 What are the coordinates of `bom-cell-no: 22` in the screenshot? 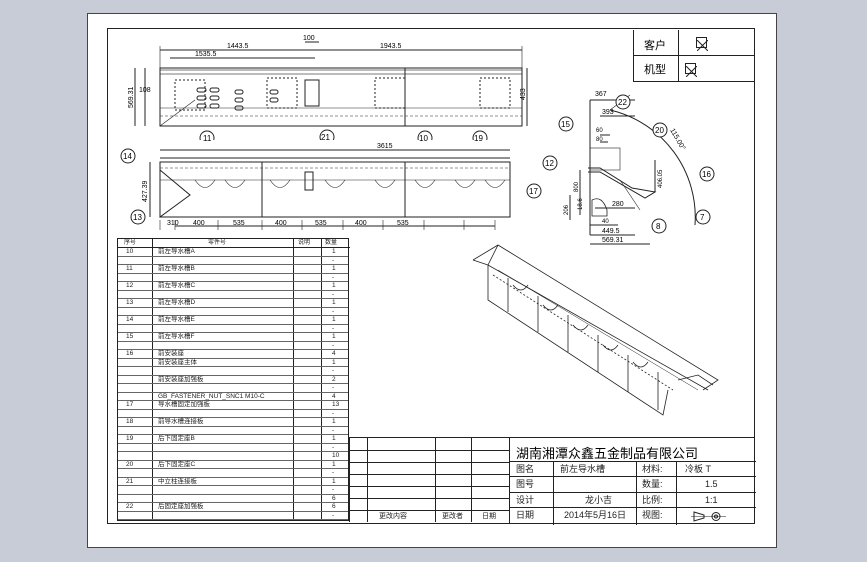 It's located at (130, 506).